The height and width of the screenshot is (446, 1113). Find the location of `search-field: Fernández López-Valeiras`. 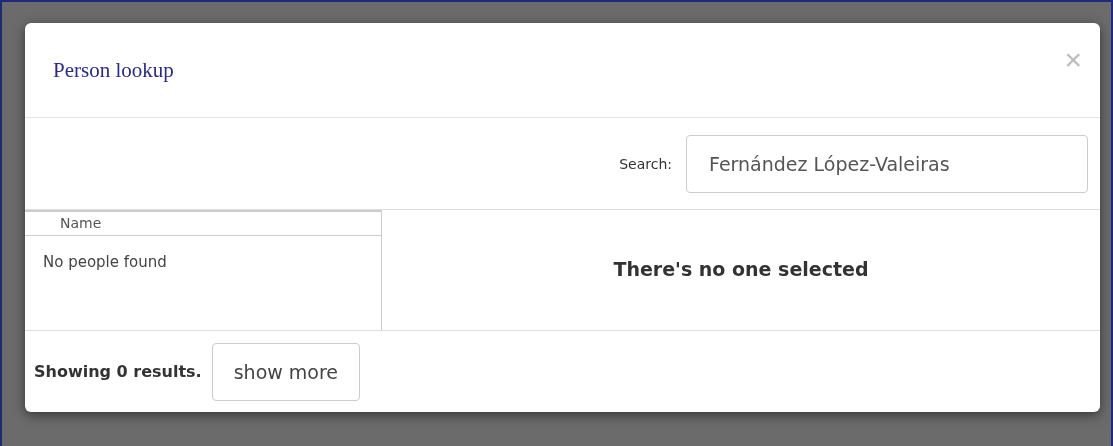

search-field: Fernández López-Valeiras is located at coordinates (887, 163).